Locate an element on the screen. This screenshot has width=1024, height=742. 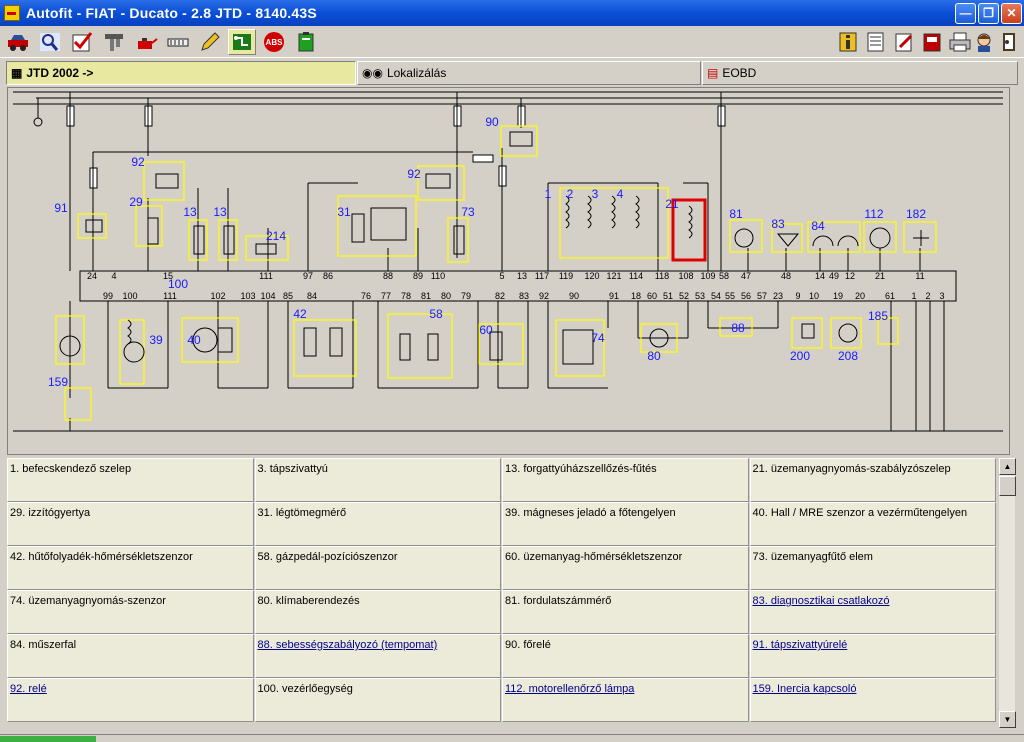
component-number-label: 91 is located at coordinates (61, 208).